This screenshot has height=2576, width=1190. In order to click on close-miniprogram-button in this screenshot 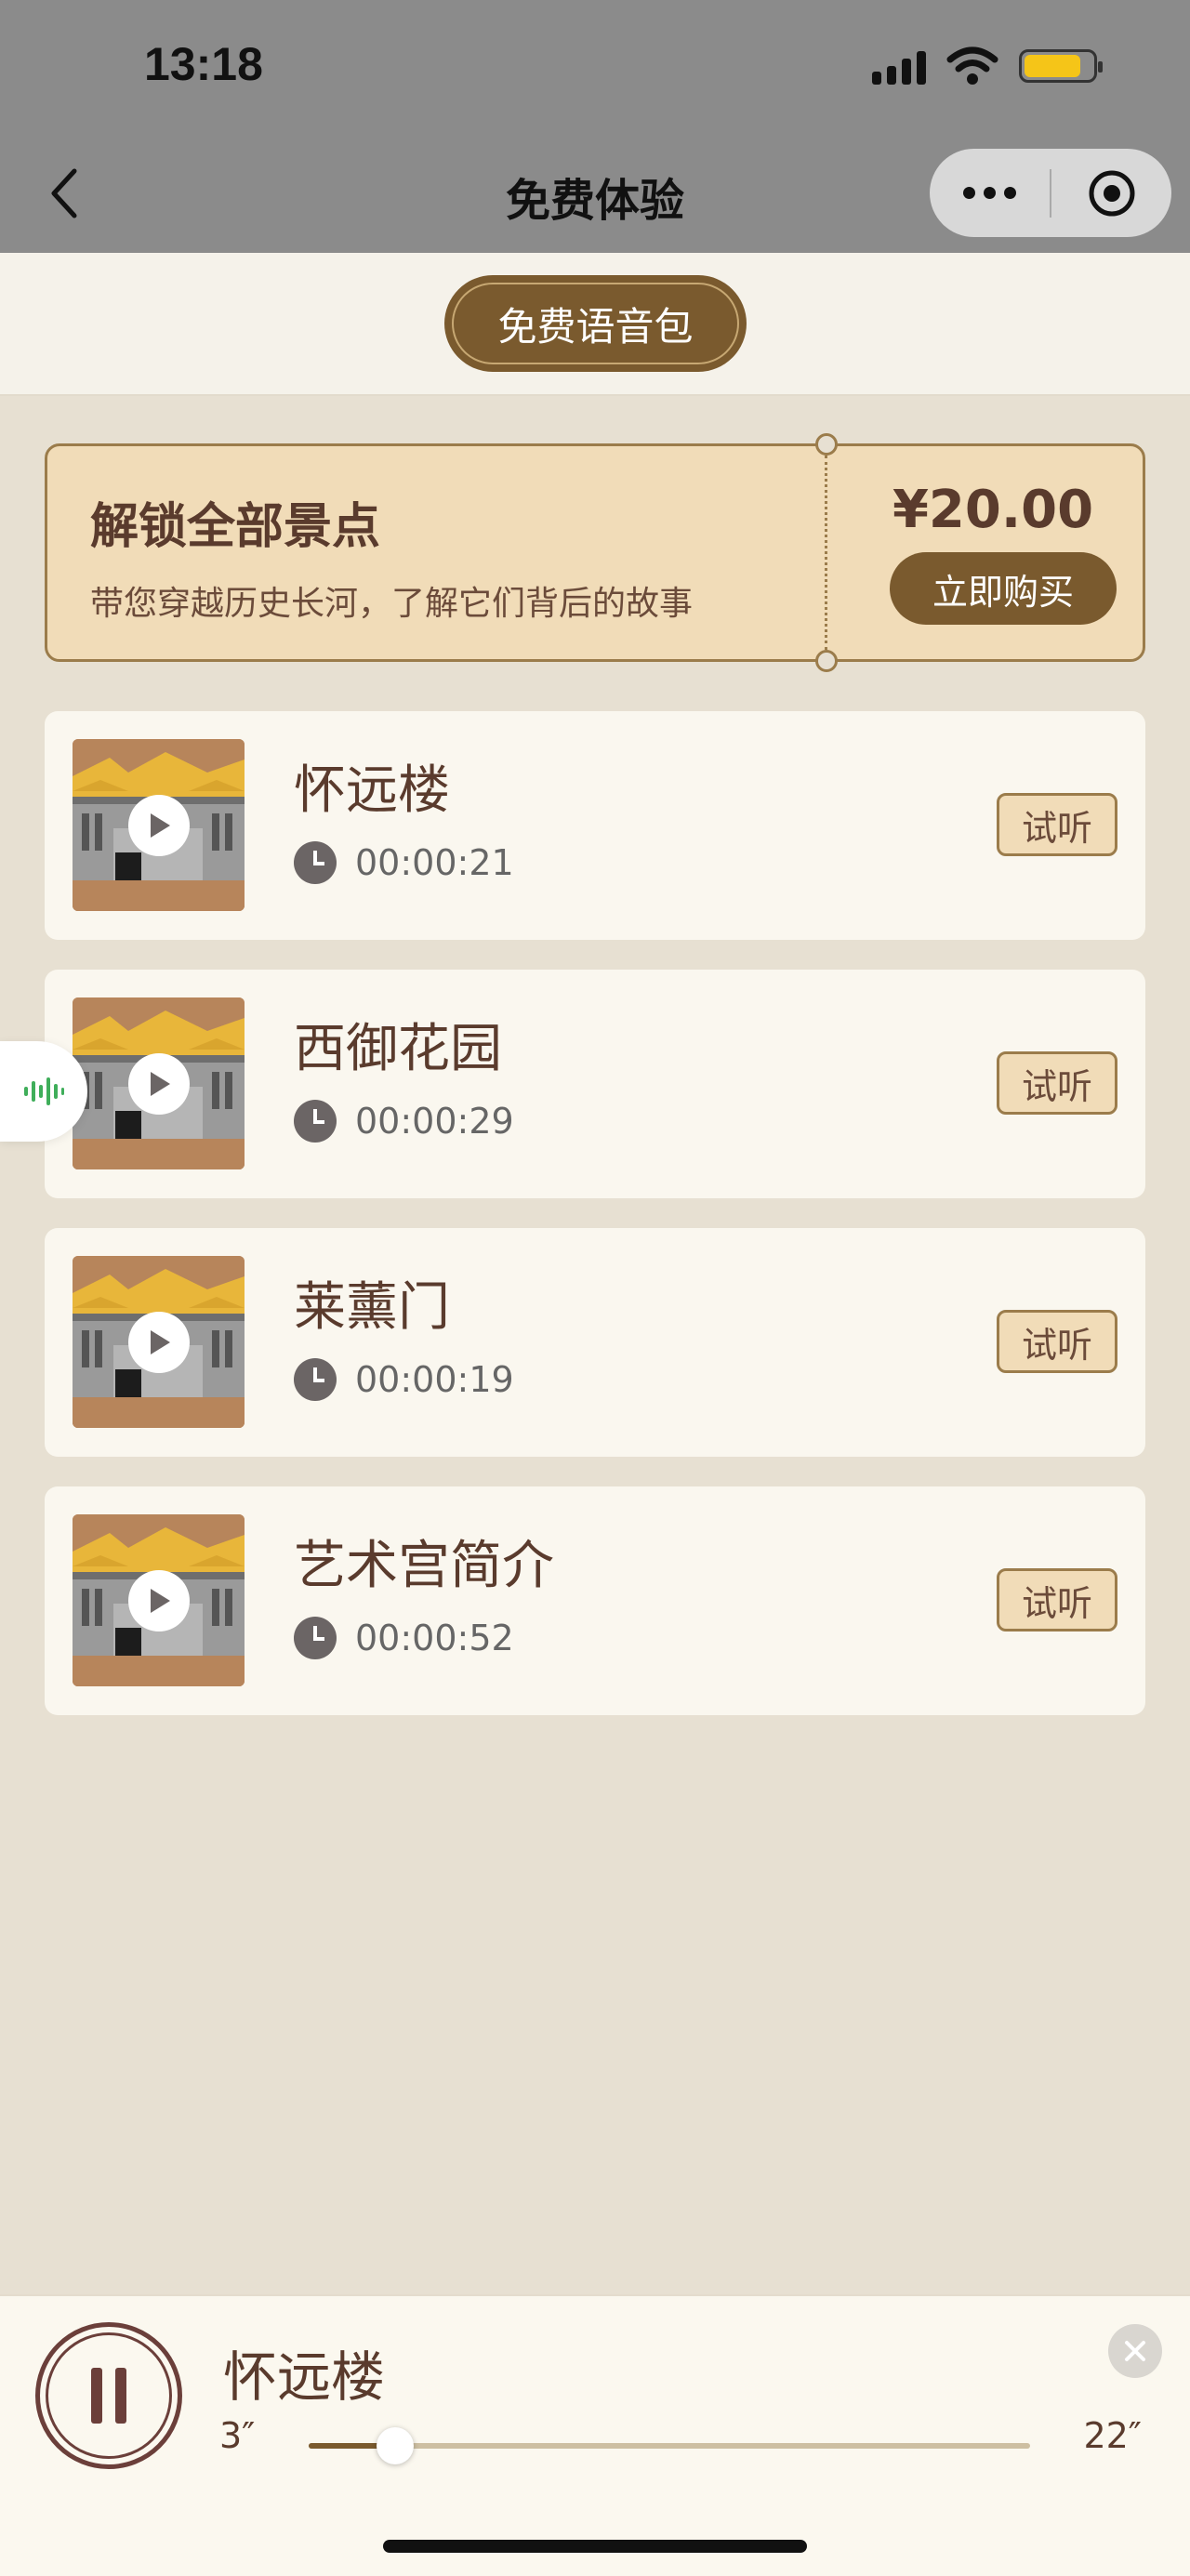, I will do `click(1111, 193)`.